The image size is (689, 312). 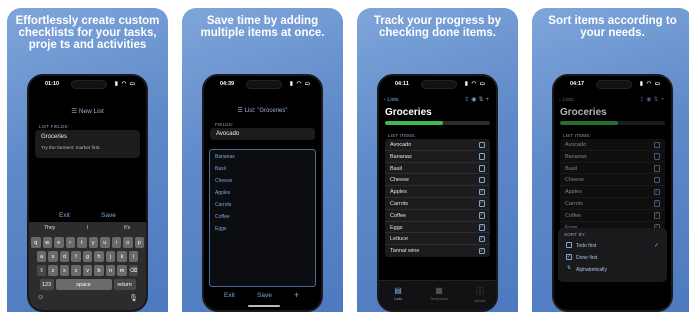 I want to click on microphone-icon: 🎙, so click(x=133, y=298).